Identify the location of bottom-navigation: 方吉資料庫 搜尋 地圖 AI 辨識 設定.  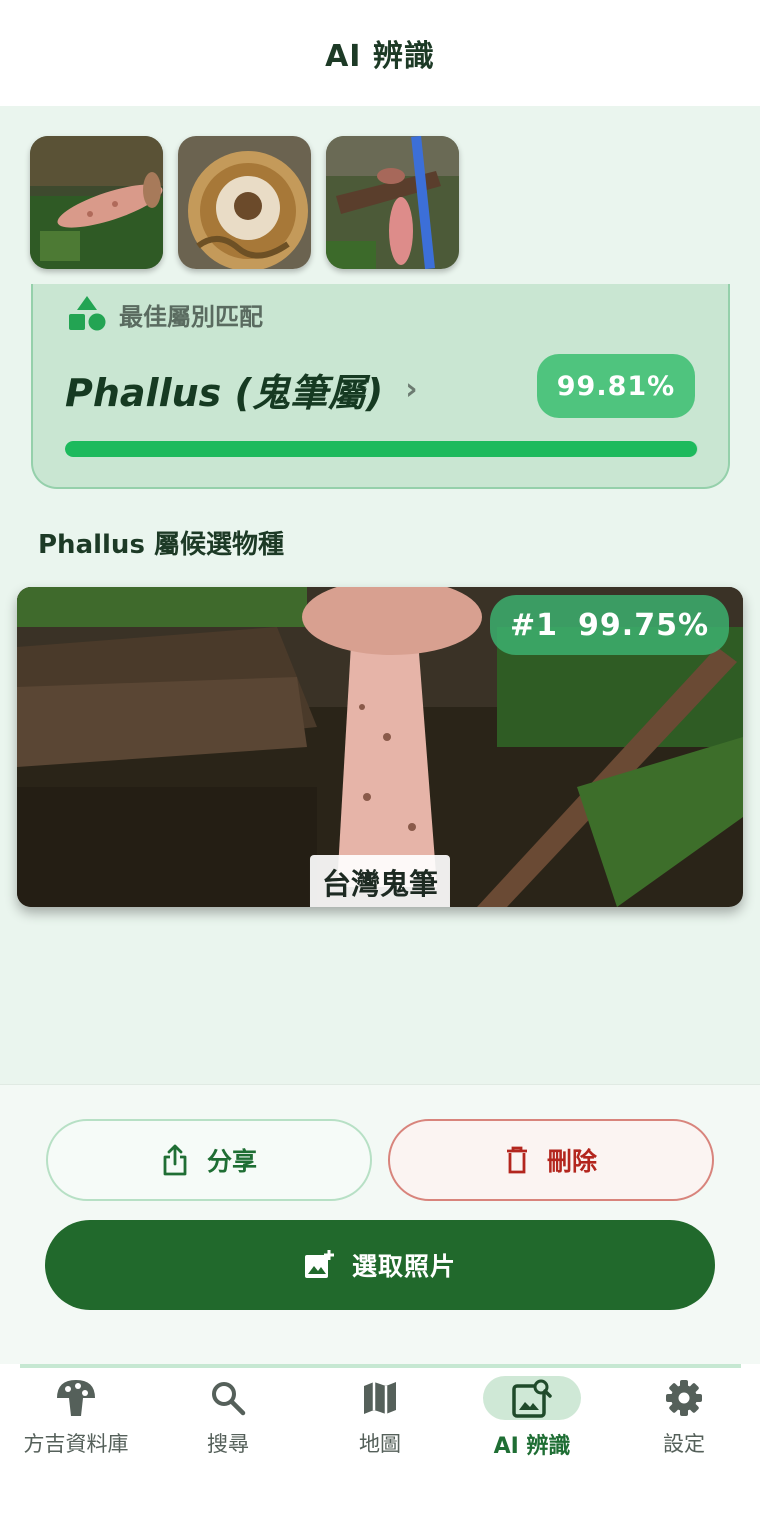
(380, 1449).